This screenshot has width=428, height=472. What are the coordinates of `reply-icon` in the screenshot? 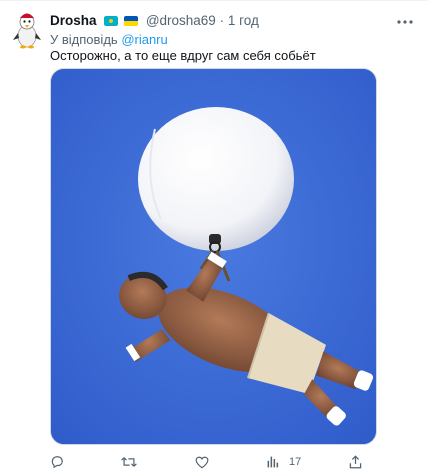 It's located at (57, 462).